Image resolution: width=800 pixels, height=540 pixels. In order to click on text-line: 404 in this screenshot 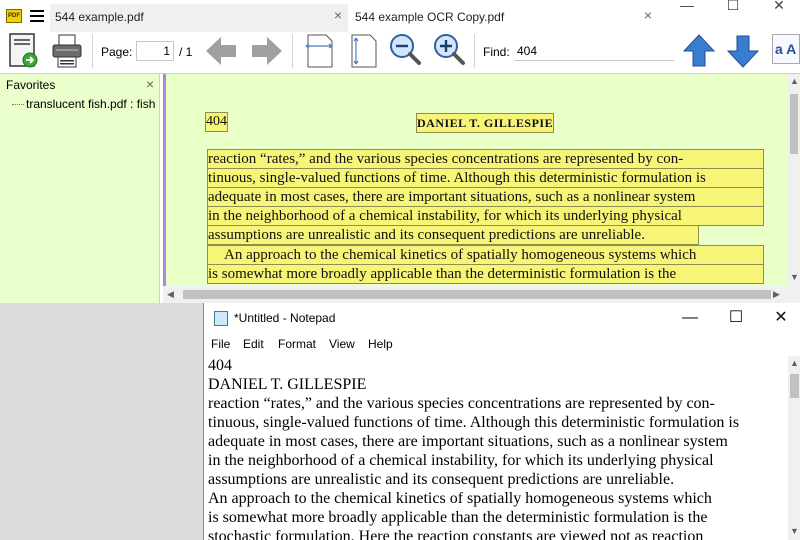, I will do `click(220, 365)`.